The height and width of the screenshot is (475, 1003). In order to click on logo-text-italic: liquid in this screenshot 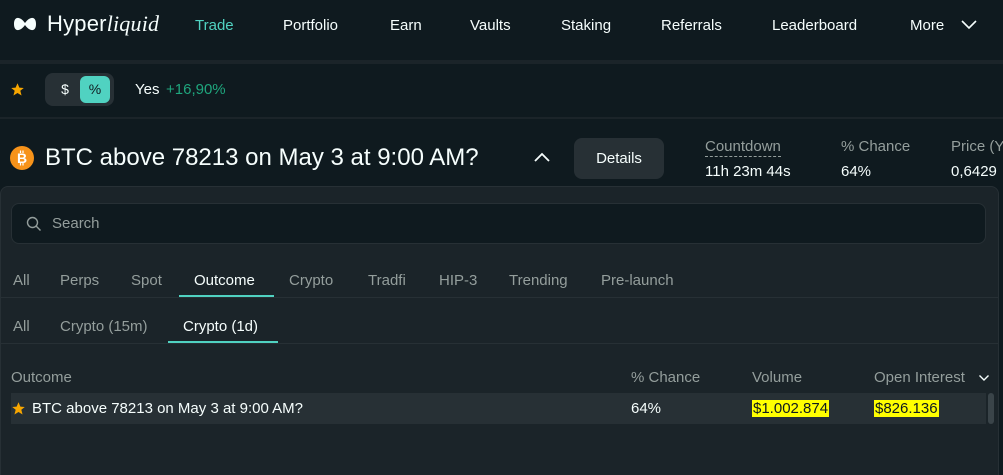, I will do `click(133, 23)`.